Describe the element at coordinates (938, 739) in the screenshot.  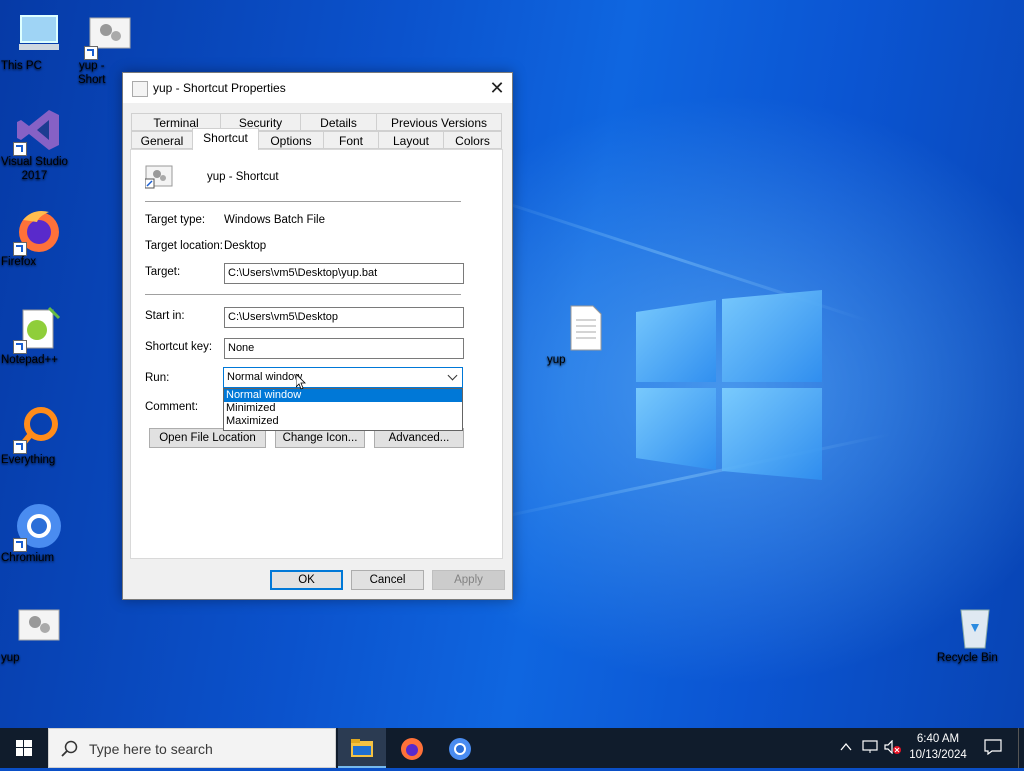
I see `clock-time: 6:40 AM` at that location.